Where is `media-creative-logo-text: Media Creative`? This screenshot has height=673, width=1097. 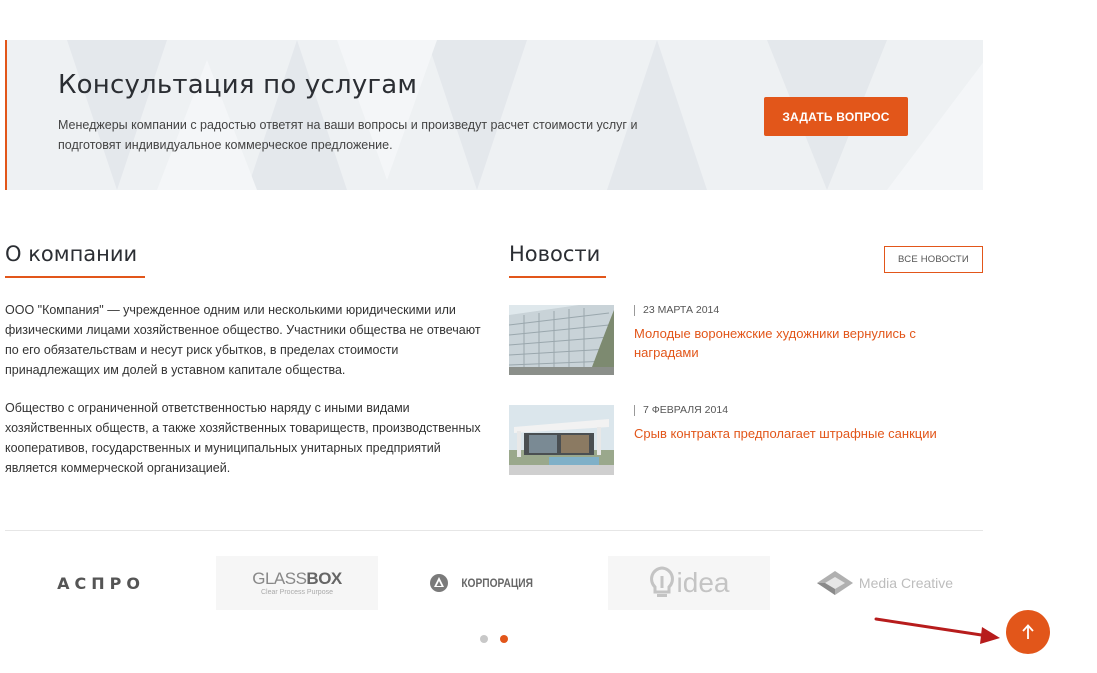 media-creative-logo-text: Media Creative is located at coordinates (906, 583).